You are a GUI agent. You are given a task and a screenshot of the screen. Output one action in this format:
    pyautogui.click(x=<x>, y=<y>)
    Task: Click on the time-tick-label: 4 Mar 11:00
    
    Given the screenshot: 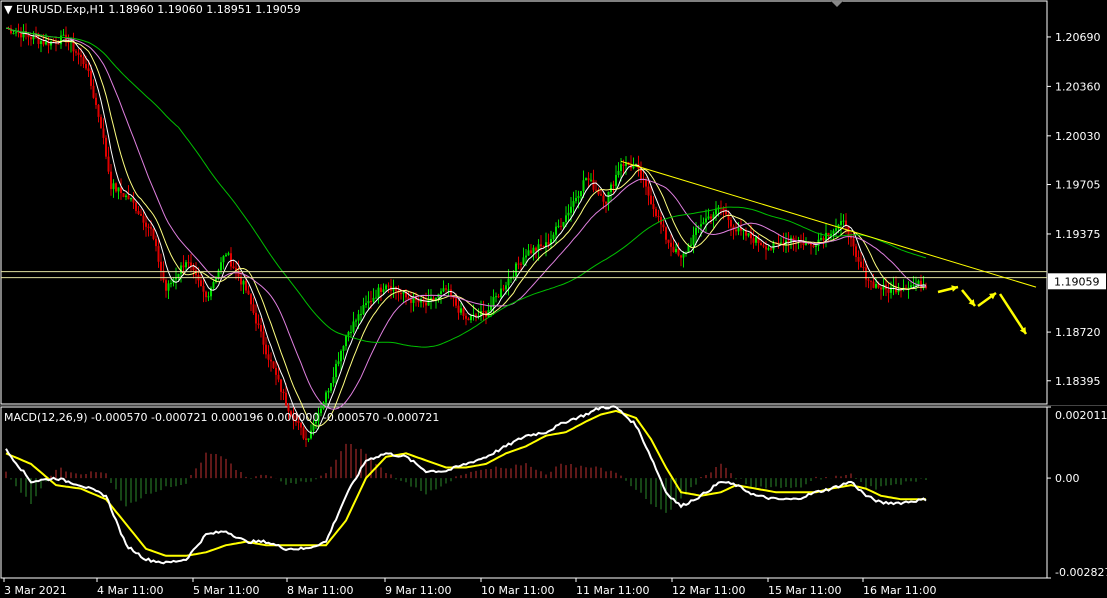 What is the action you would take?
    pyautogui.click(x=130, y=590)
    